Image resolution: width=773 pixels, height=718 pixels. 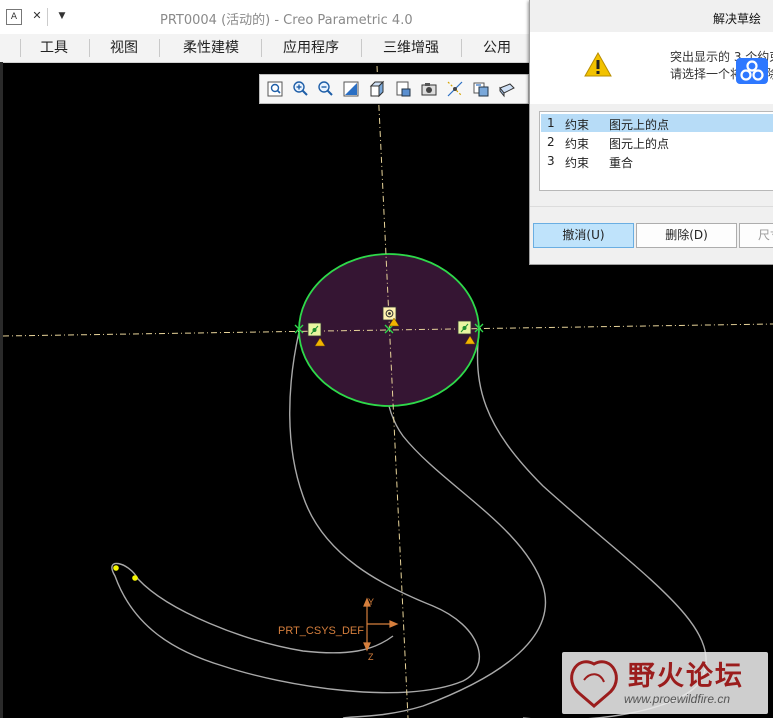 I want to click on saved-orientations-icon, so click(x=403, y=89).